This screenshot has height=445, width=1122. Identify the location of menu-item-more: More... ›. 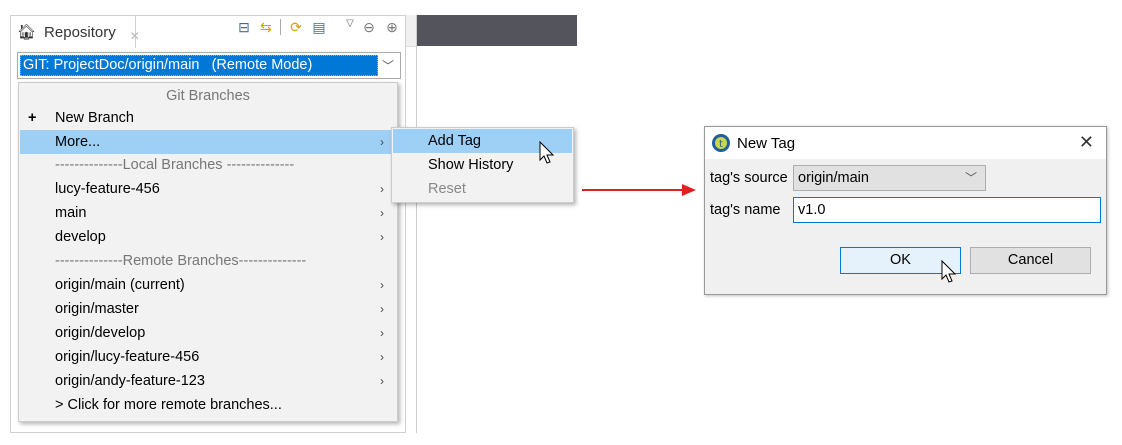
(208, 142).